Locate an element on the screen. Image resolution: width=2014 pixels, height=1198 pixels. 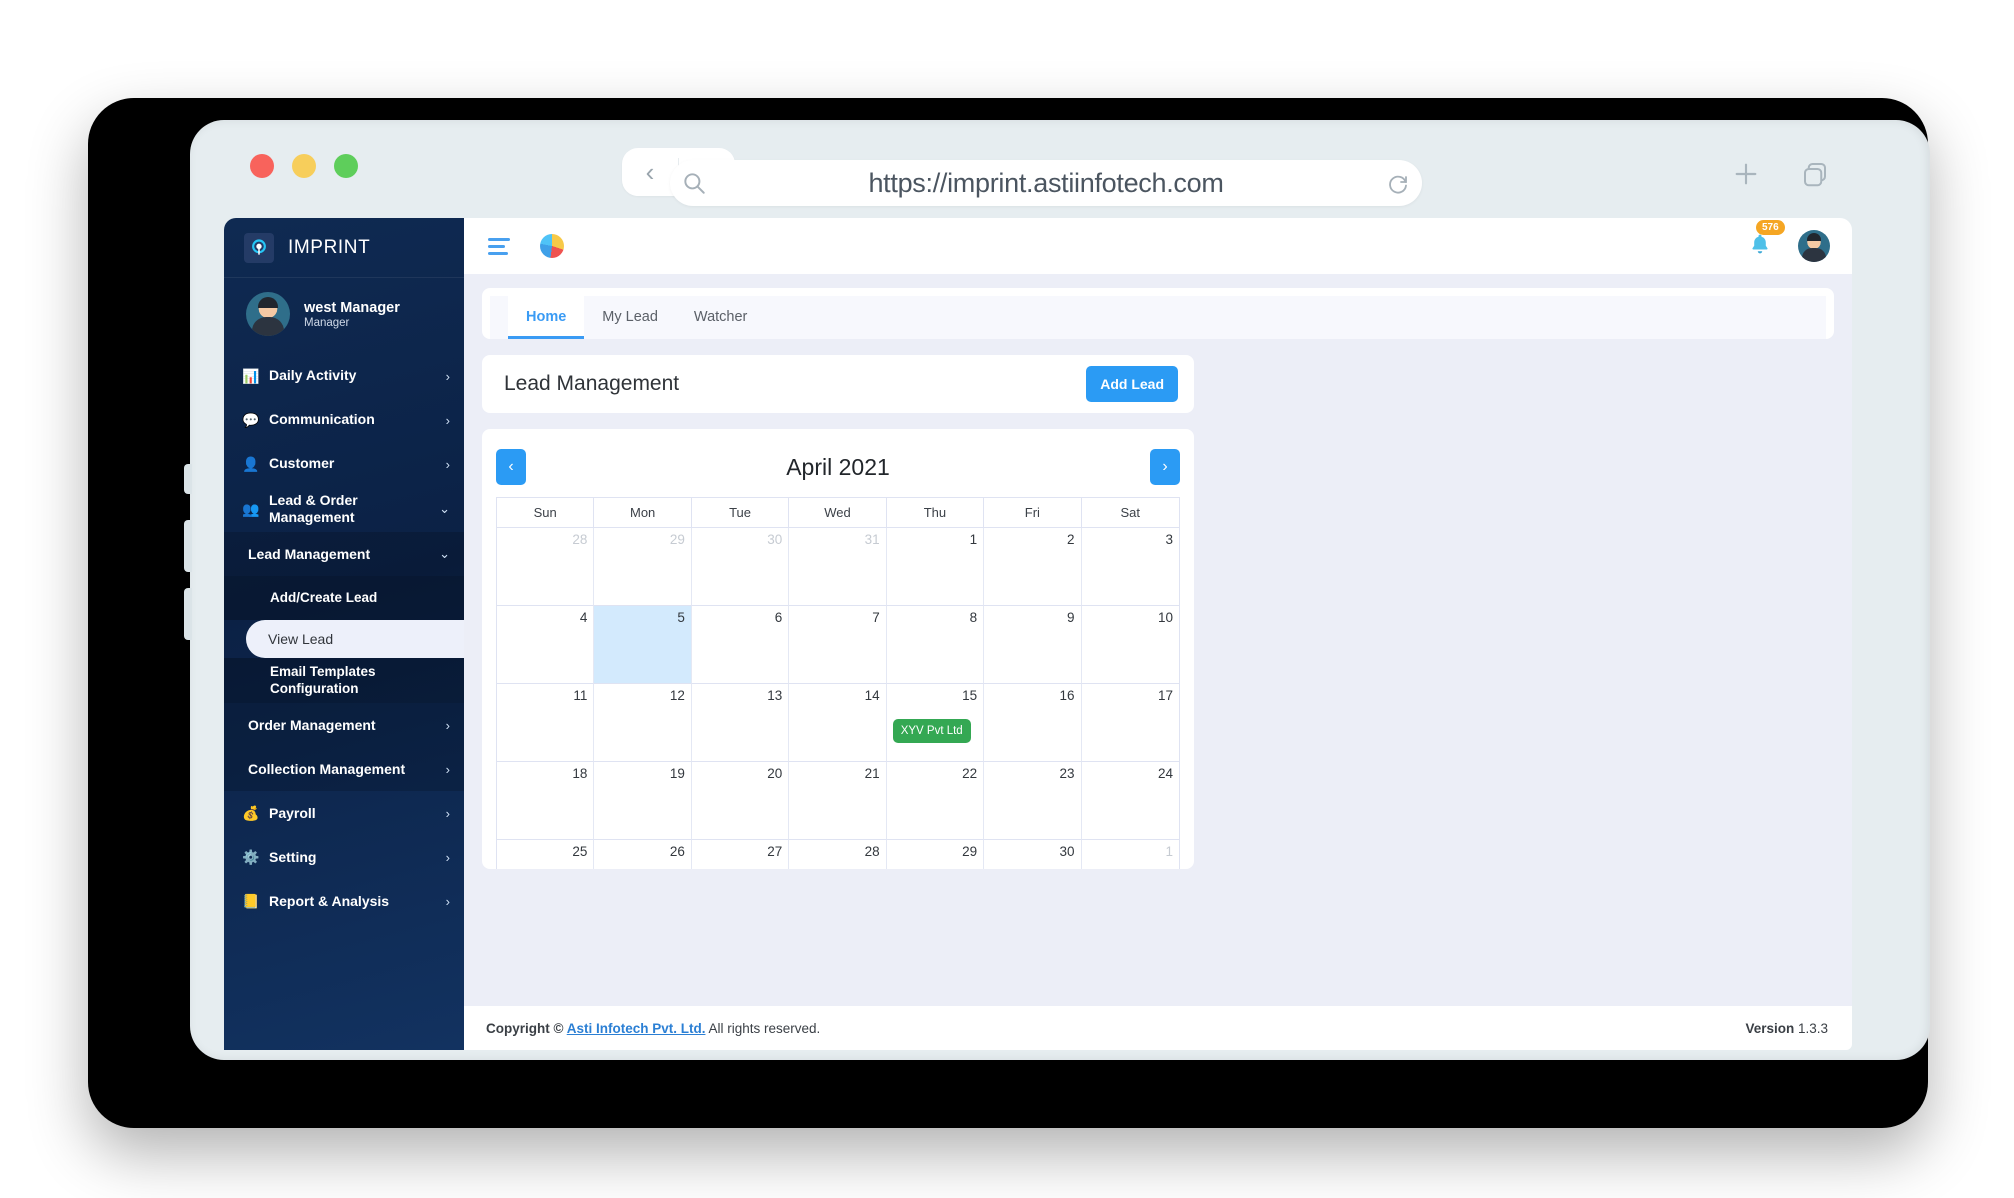
sidebar-item-view-lead: View Lead is located at coordinates (355, 639).